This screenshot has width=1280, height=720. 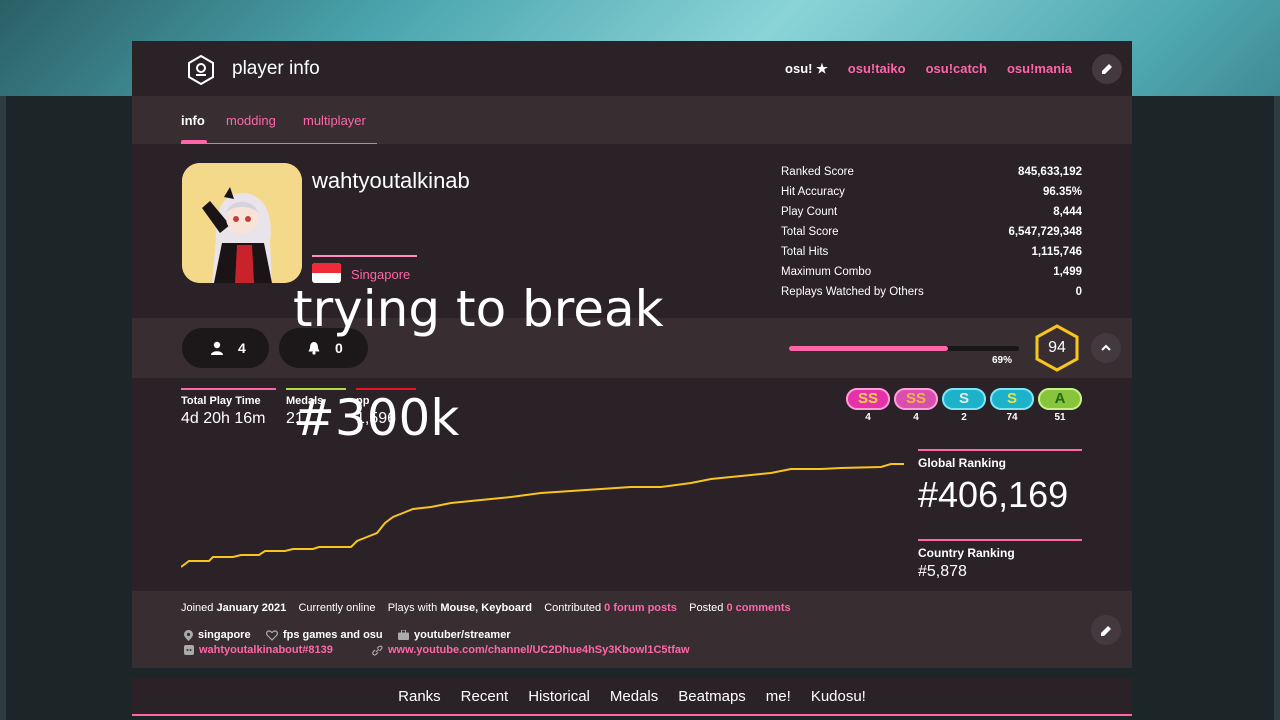 I want to click on interests-text: fps games and osu, so click(x=333, y=635).